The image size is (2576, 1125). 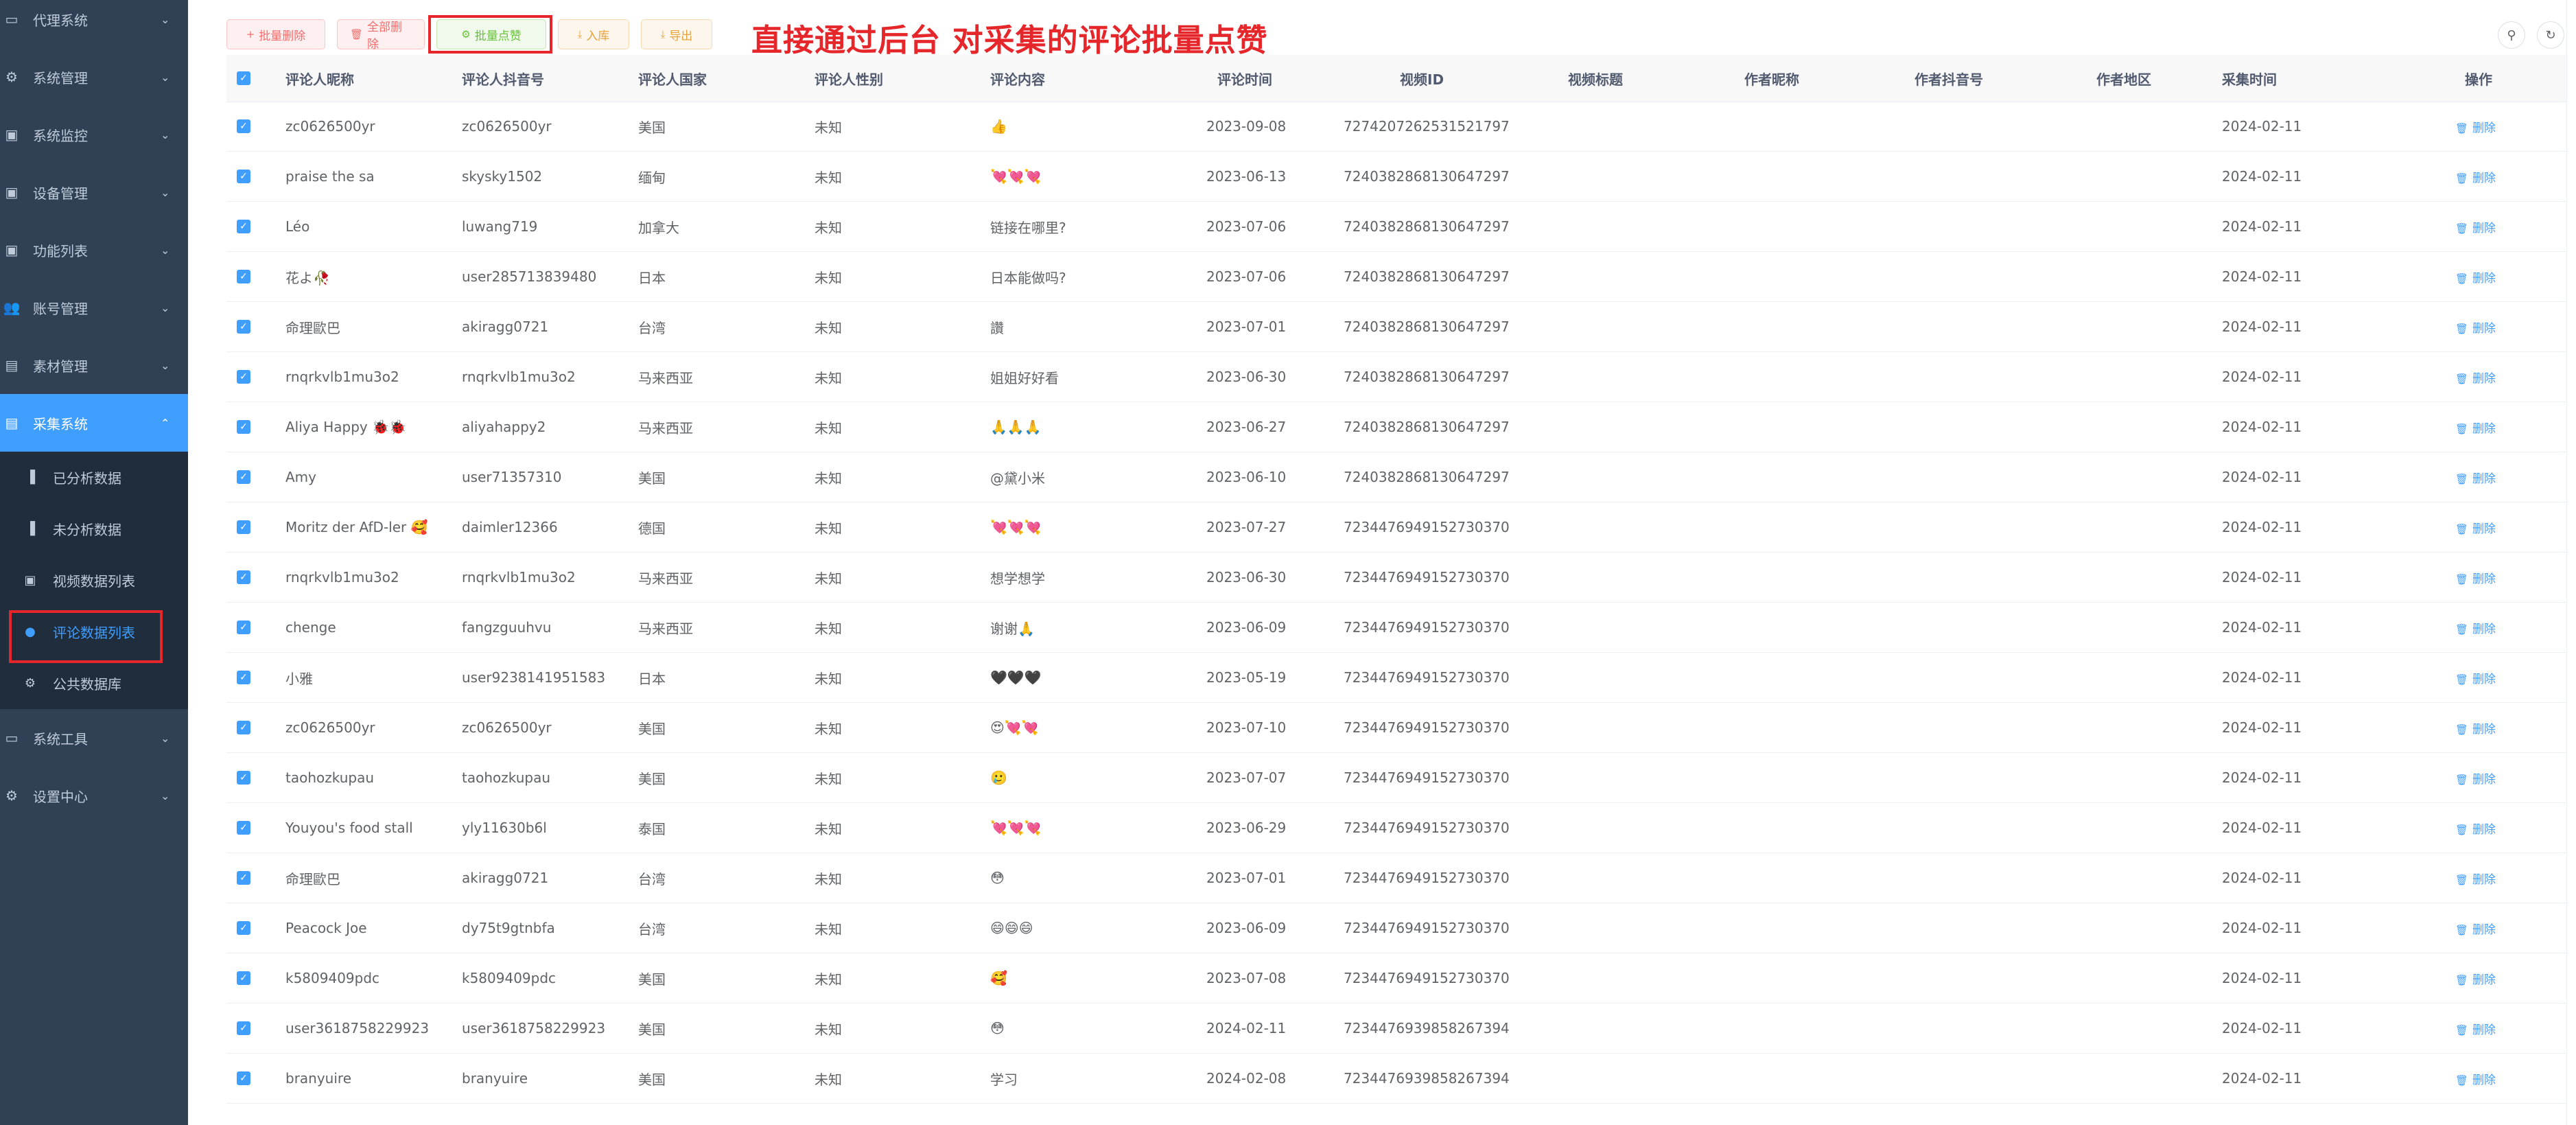 I want to click on refresh-button: ↻, so click(x=2550, y=35).